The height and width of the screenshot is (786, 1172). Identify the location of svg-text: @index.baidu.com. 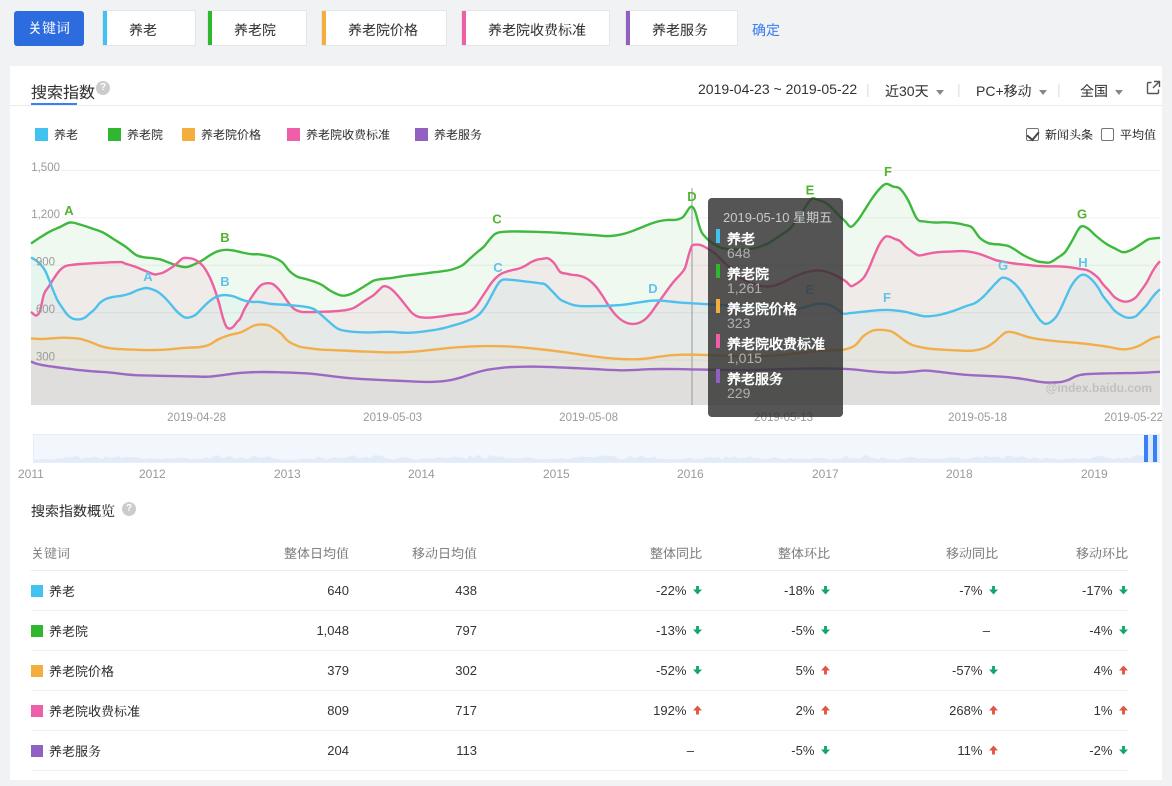
(1099, 388).